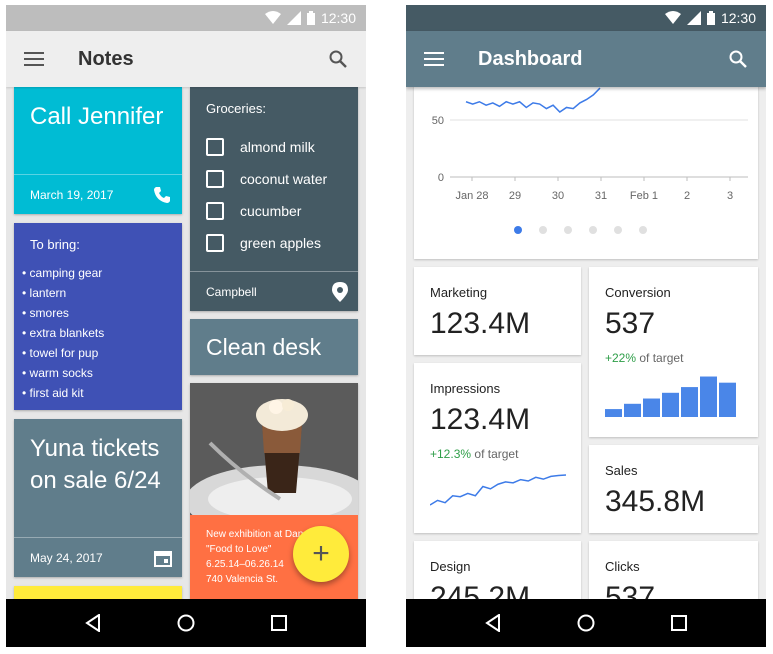  I want to click on metric-card-design: Design 245.2M, so click(497, 571).